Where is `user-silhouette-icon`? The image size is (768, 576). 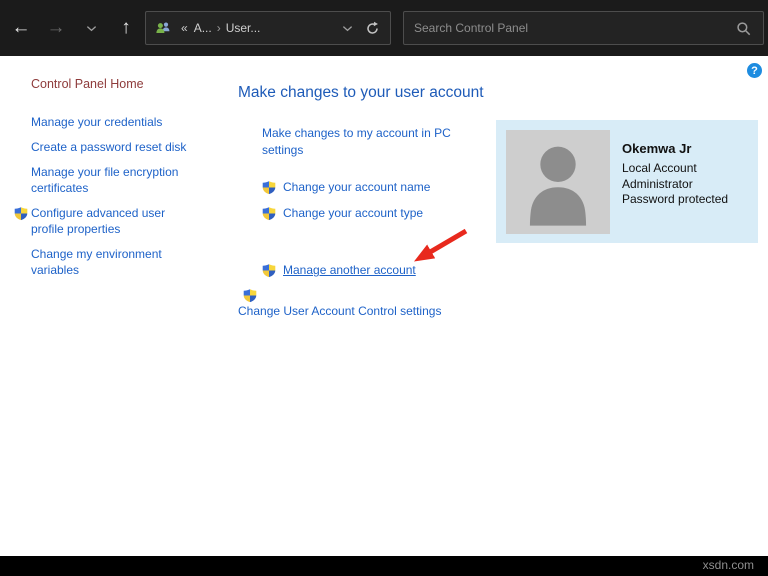 user-silhouette-icon is located at coordinates (558, 182).